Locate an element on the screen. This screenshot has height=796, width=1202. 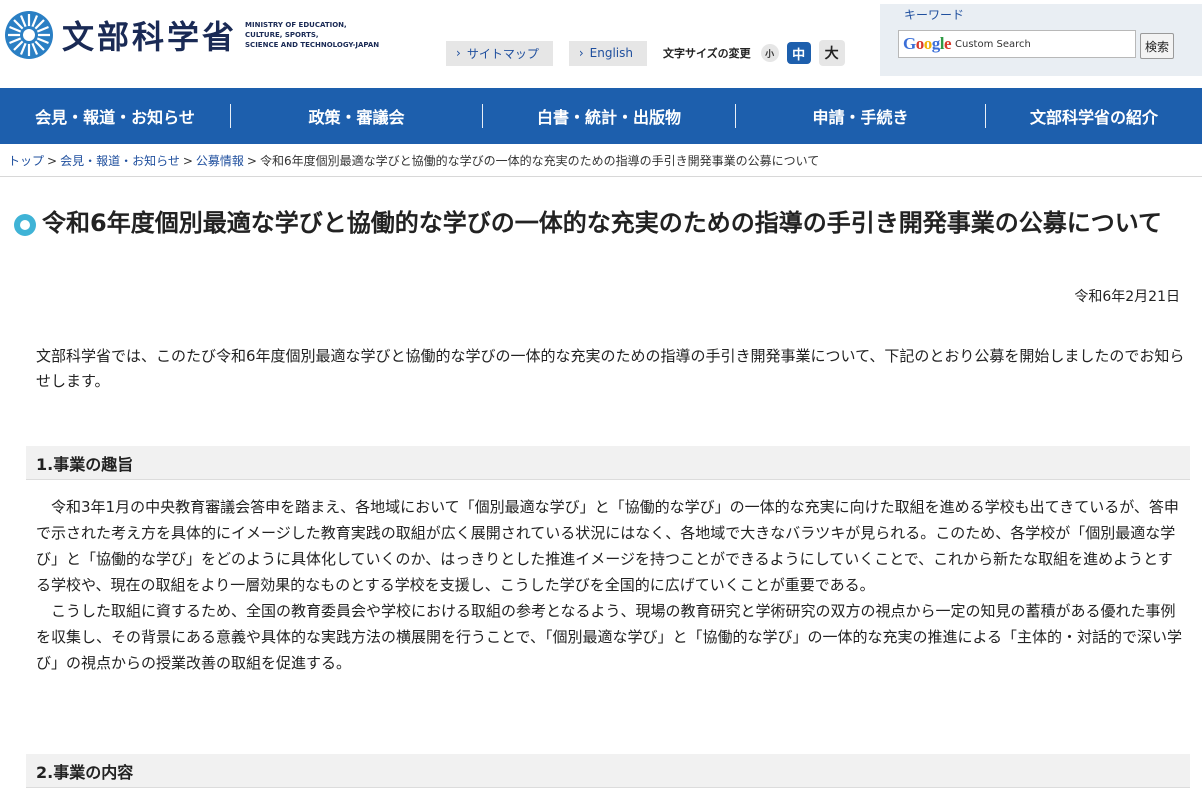
search-panel: キーワード Google Custom Search 検索 is located at coordinates (1041, 40).